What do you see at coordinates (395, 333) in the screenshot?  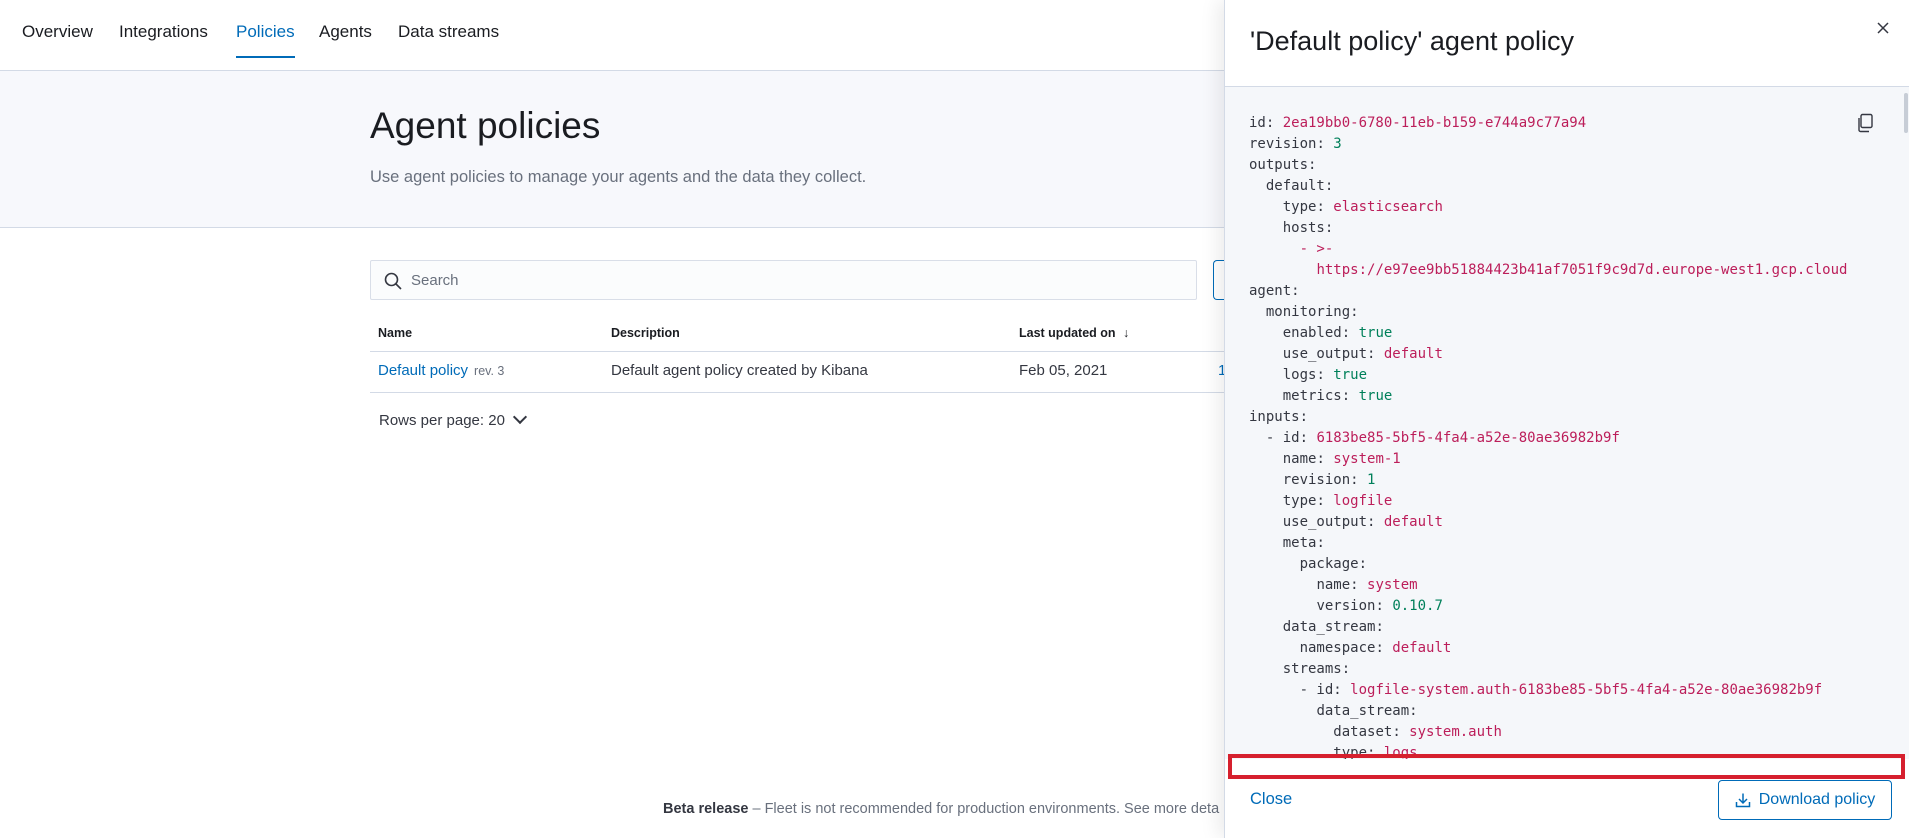 I see `column-header-name: Name` at bounding box center [395, 333].